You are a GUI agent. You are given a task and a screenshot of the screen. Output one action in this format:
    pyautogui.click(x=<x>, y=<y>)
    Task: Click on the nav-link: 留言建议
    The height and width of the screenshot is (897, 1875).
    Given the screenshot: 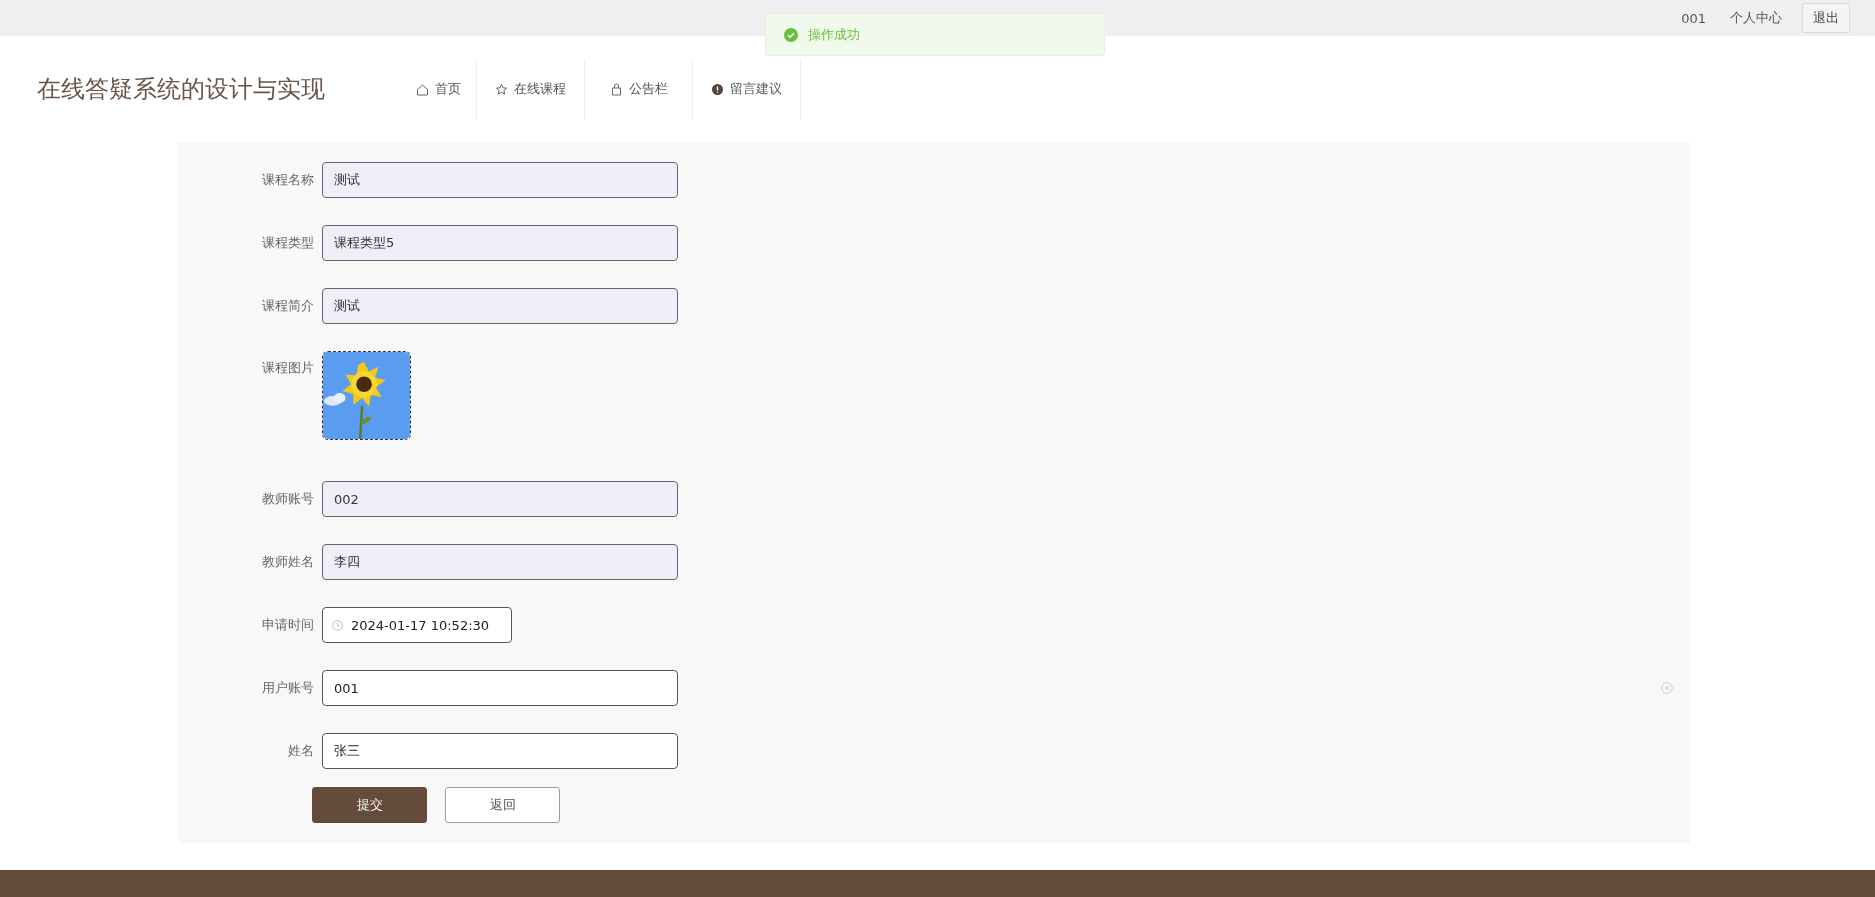 What is the action you would take?
    pyautogui.click(x=747, y=89)
    